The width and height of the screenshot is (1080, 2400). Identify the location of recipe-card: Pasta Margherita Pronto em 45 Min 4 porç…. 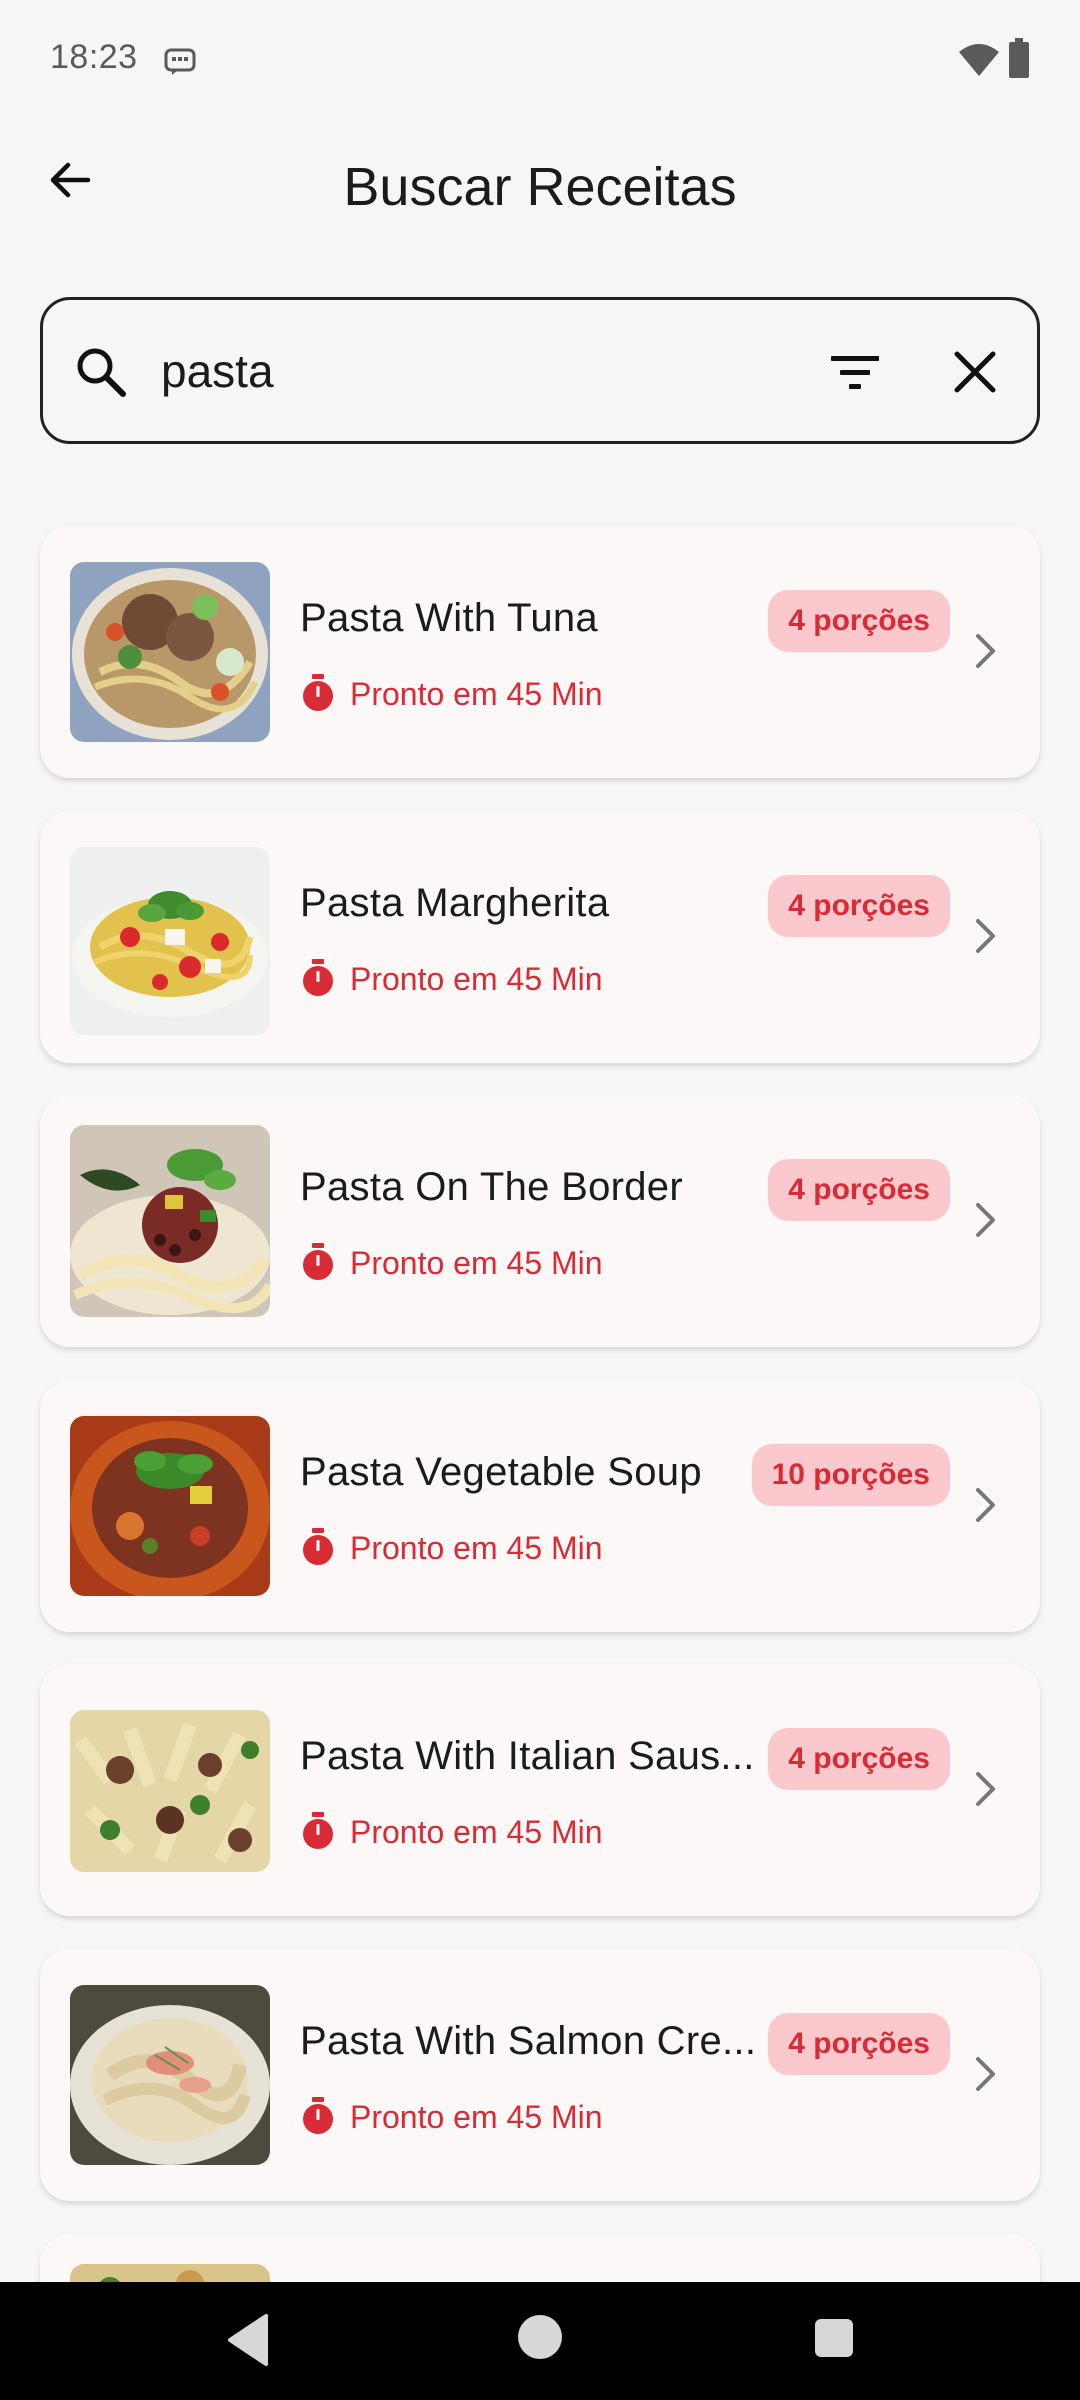
(540, 937).